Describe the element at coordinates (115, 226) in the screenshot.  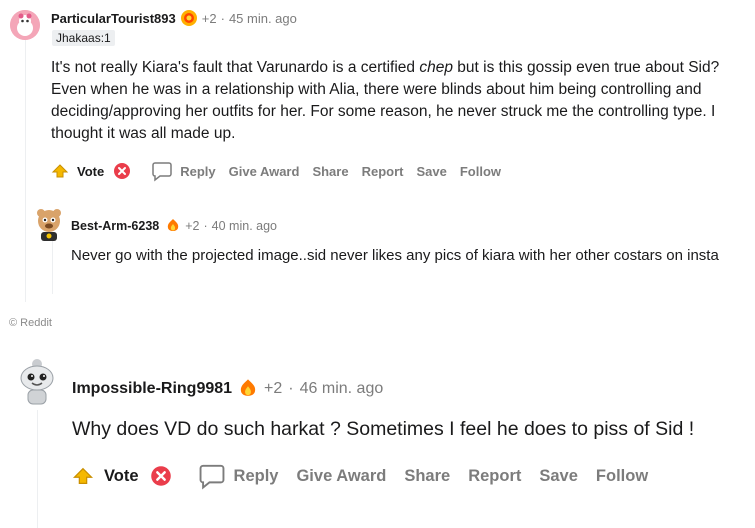
I see `username: Best-Arm-6238` at that location.